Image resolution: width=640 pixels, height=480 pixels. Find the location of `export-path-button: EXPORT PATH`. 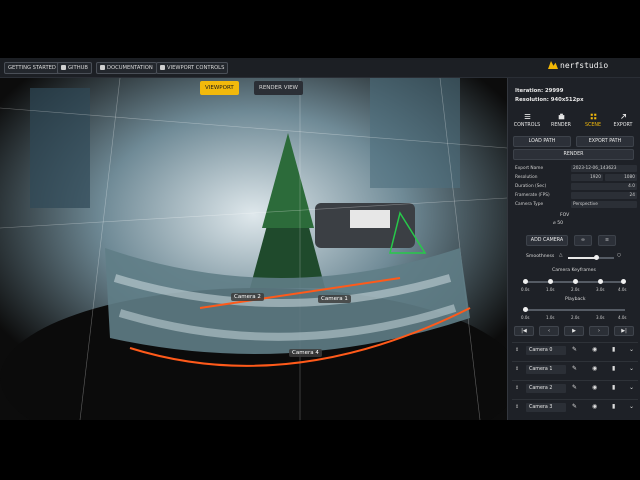

export-path-button: EXPORT PATH is located at coordinates (605, 141).